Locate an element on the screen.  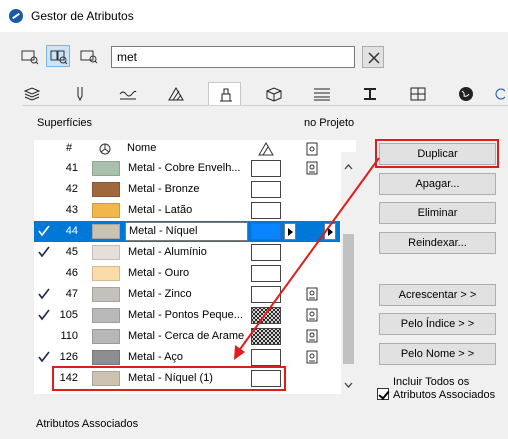
include-associated-checkbox is located at coordinates (383, 394).